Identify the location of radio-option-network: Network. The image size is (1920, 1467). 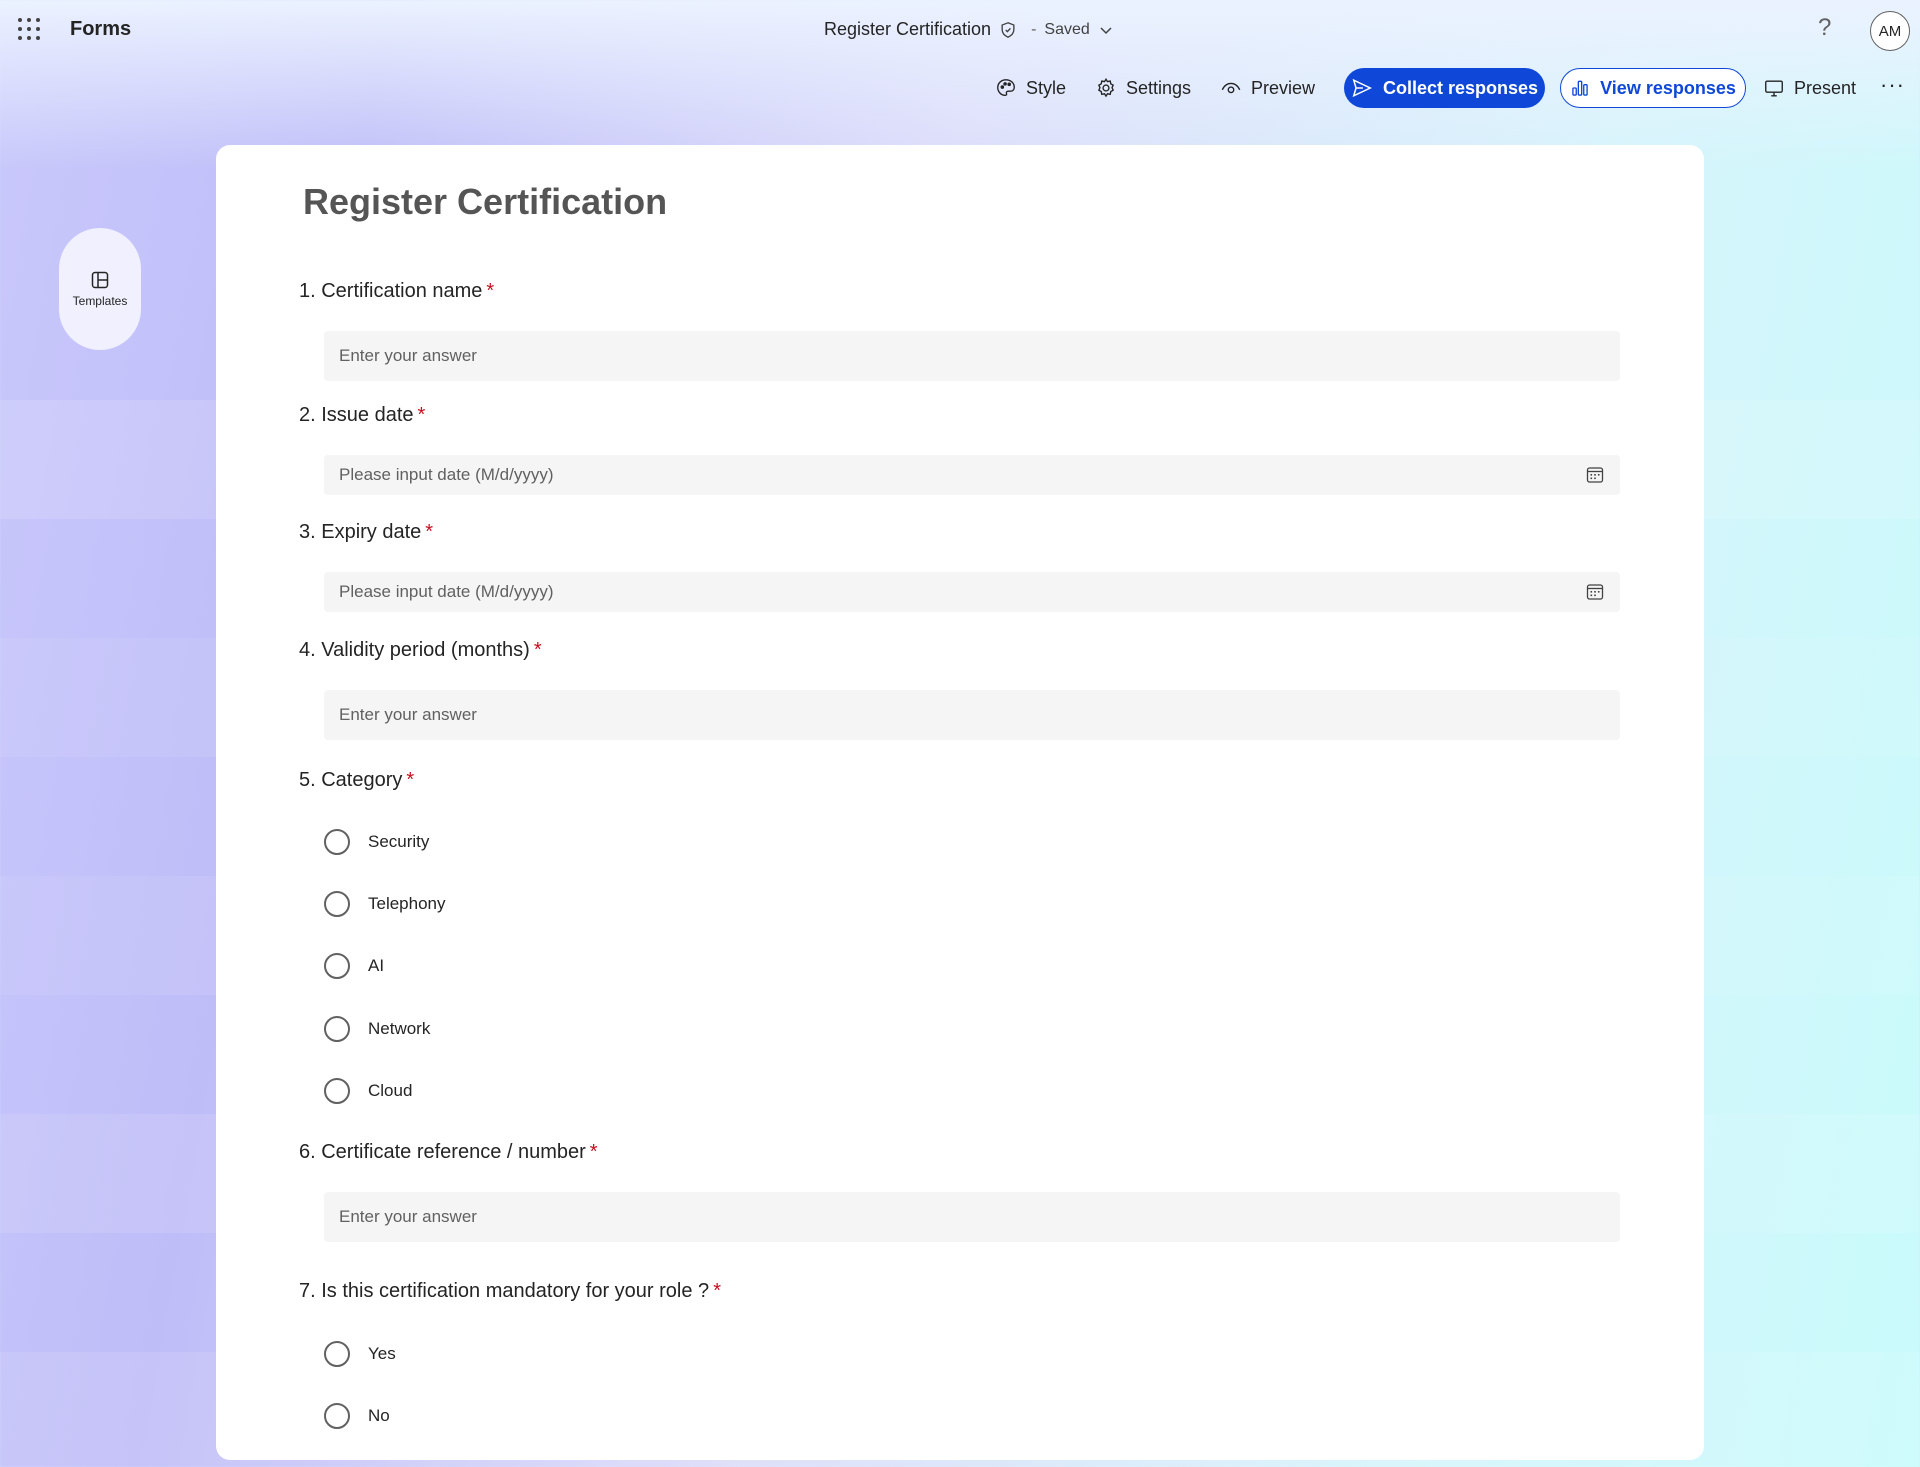
(377, 1029).